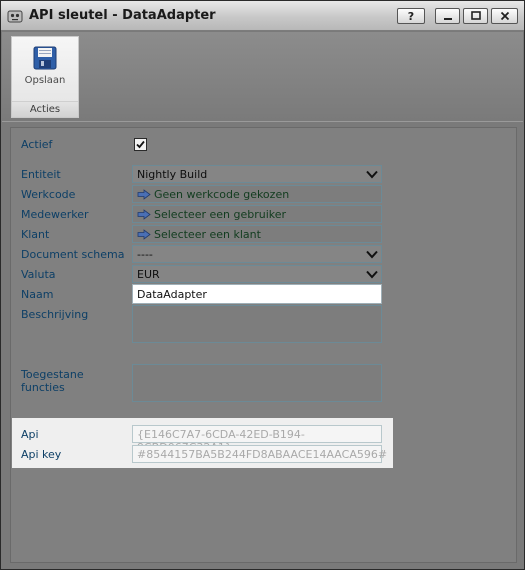  What do you see at coordinates (15, 16) in the screenshot?
I see `app-icon` at bounding box center [15, 16].